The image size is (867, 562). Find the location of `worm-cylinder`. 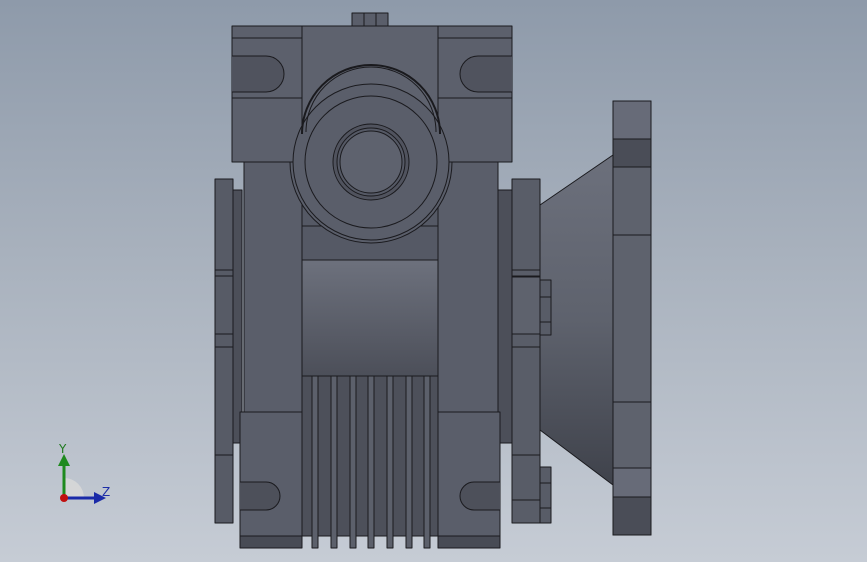

worm-cylinder is located at coordinates (370, 318).